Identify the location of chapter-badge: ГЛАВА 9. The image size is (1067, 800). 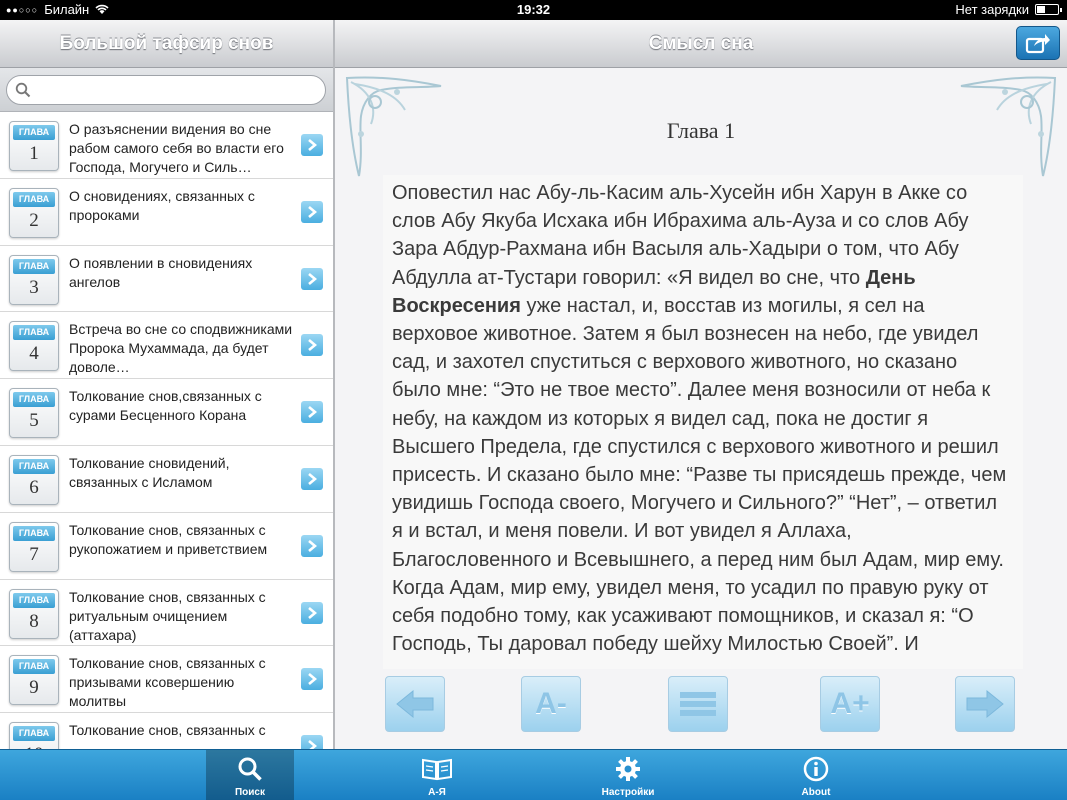
(34, 680).